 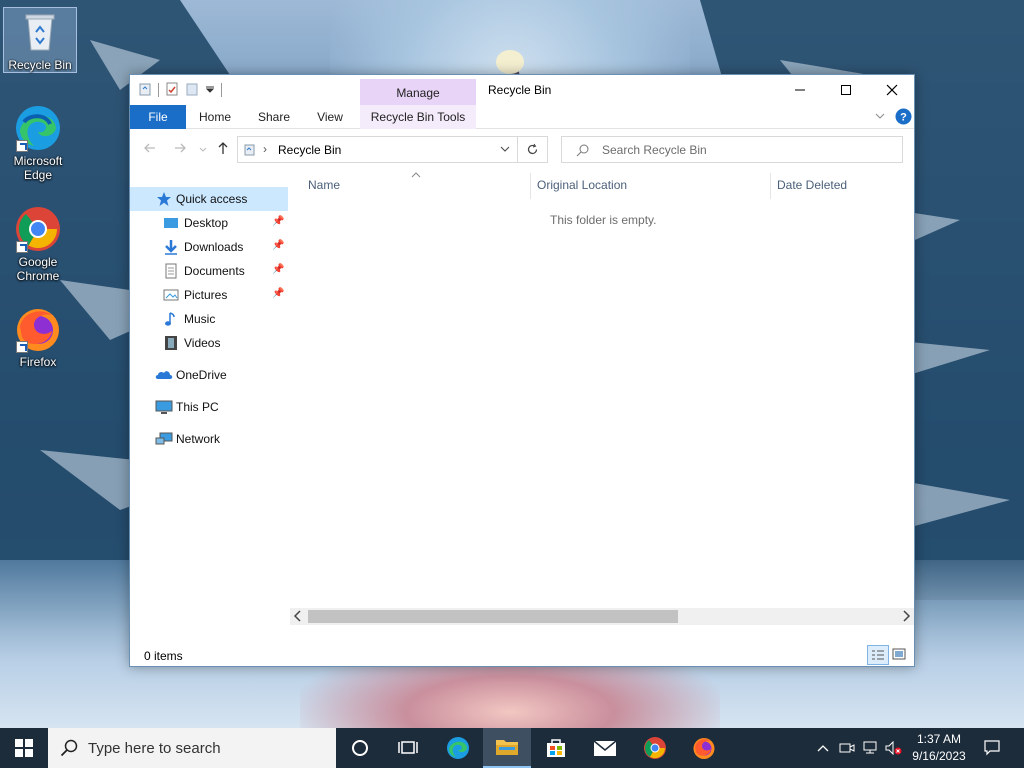 I want to click on toolbar-separator, so click(x=158, y=90).